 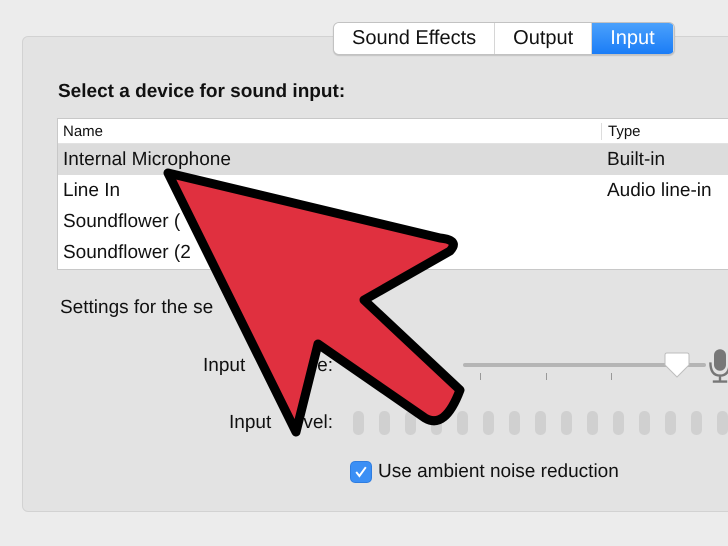 What do you see at coordinates (224, 366) in the screenshot?
I see `input-volume-label: Input` at bounding box center [224, 366].